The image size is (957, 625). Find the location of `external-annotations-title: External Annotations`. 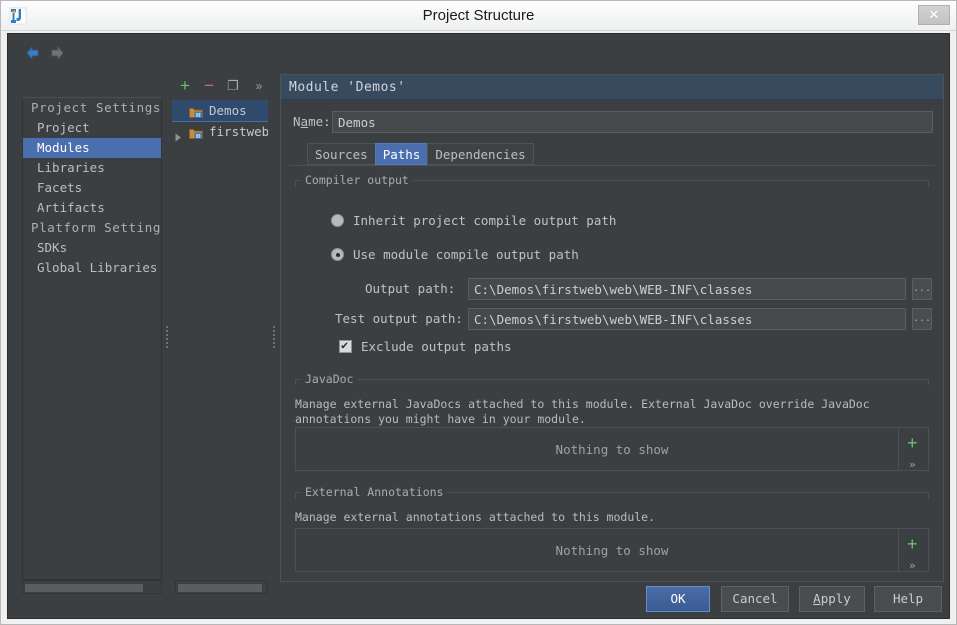

external-annotations-title: External Annotations is located at coordinates (374, 492).